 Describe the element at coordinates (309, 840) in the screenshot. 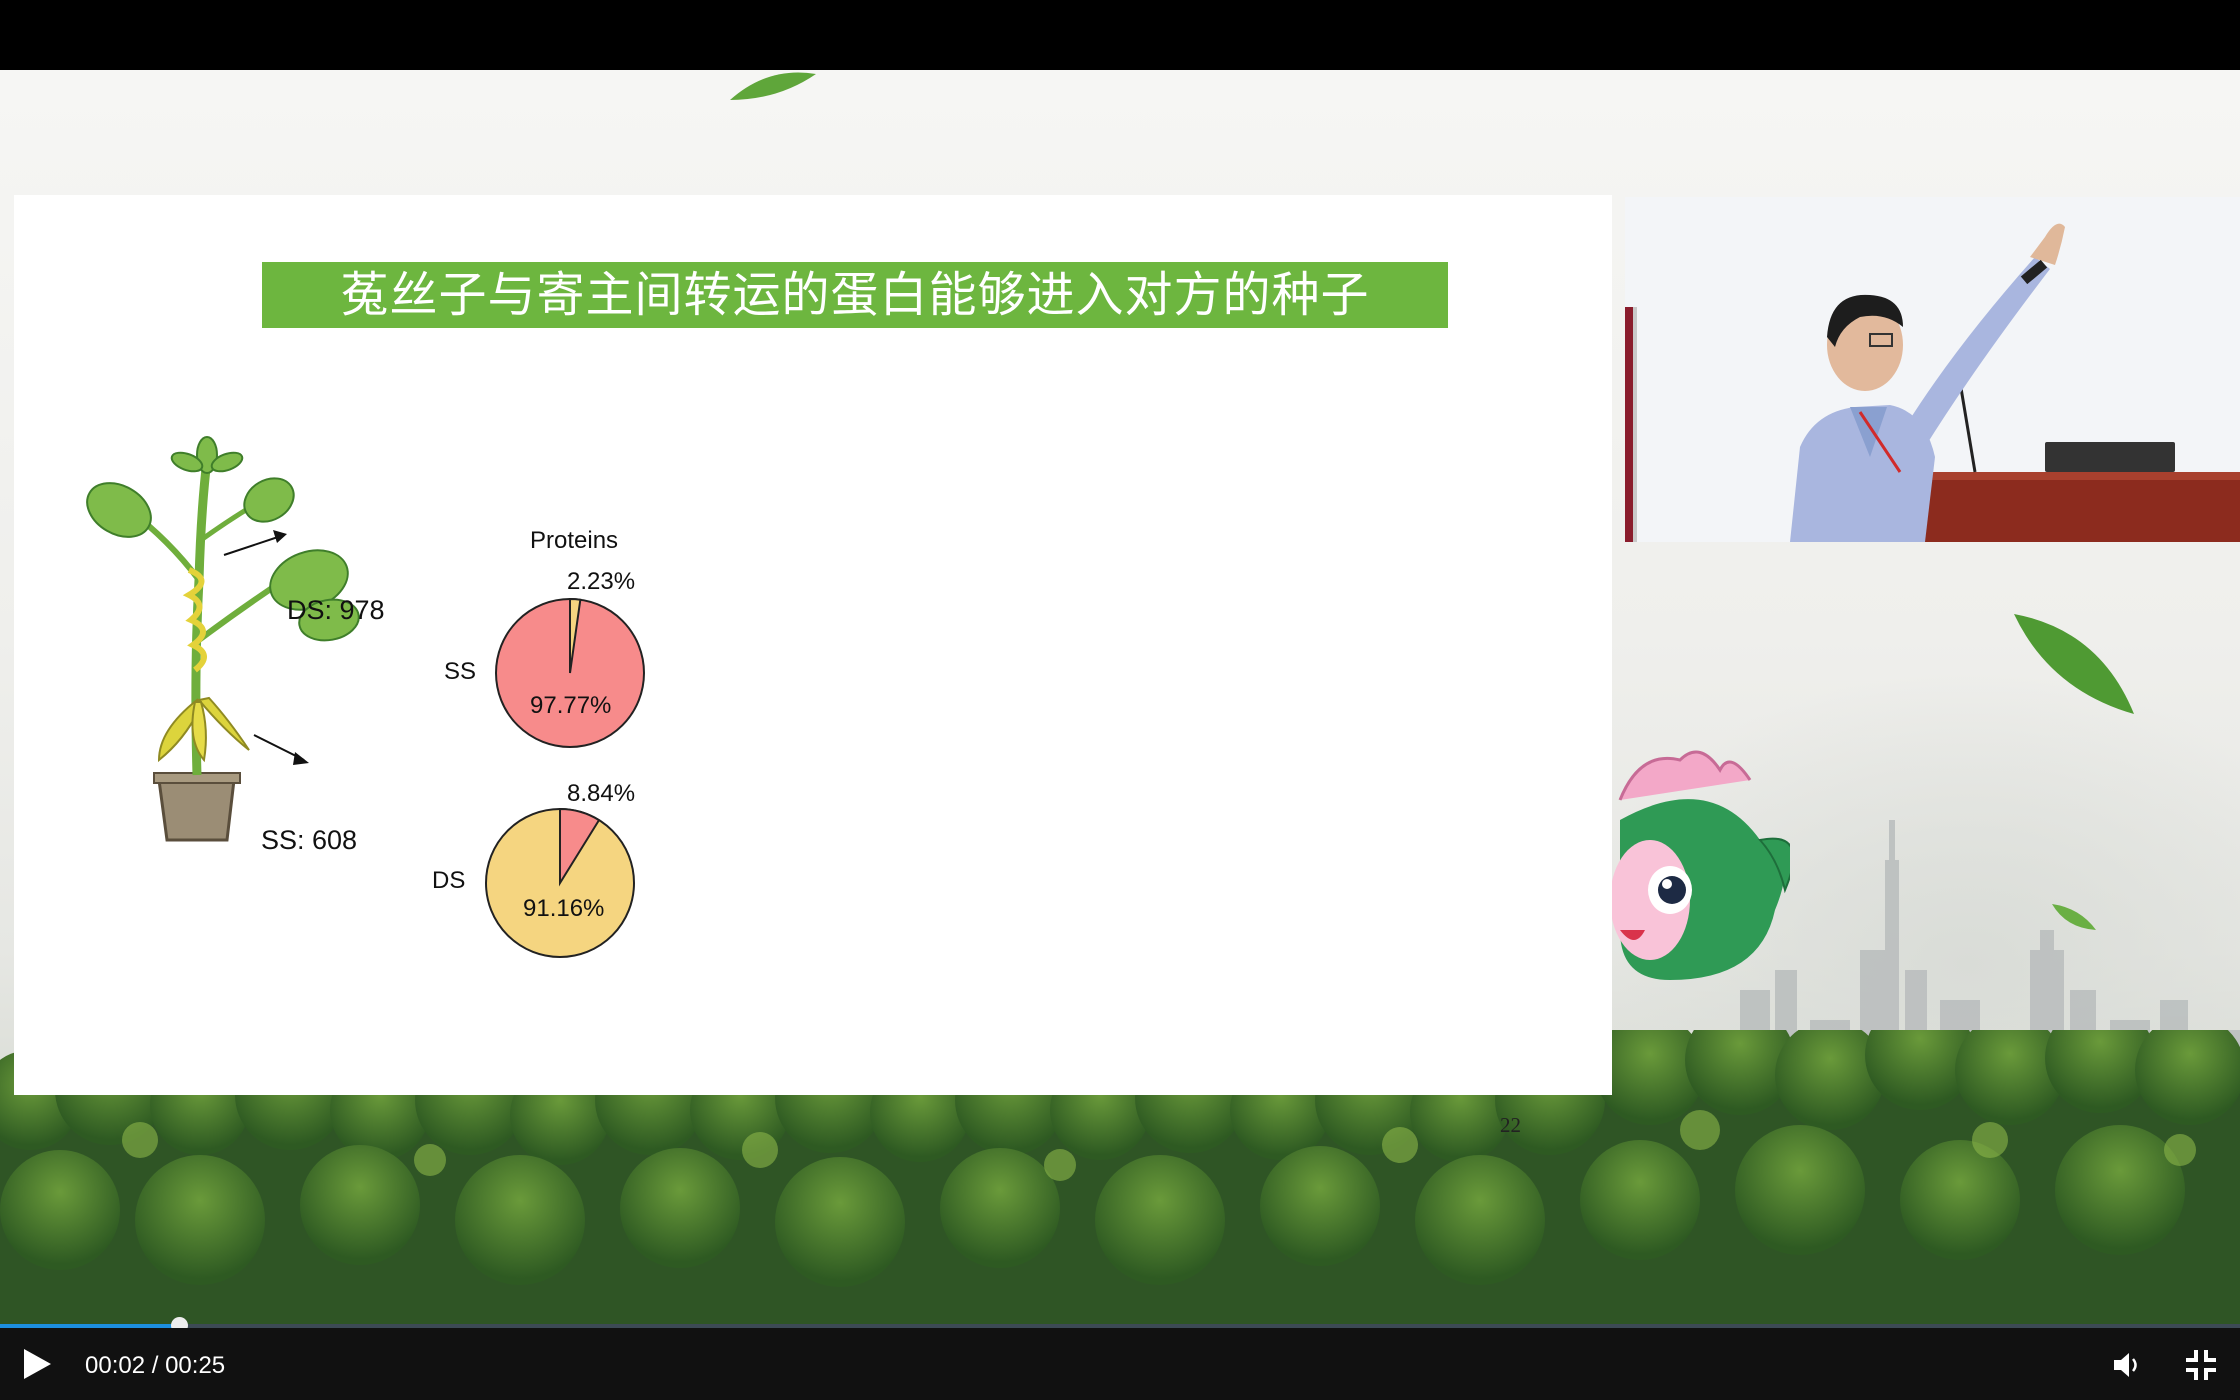

I see `plant-label-ss: SS: 608` at that location.